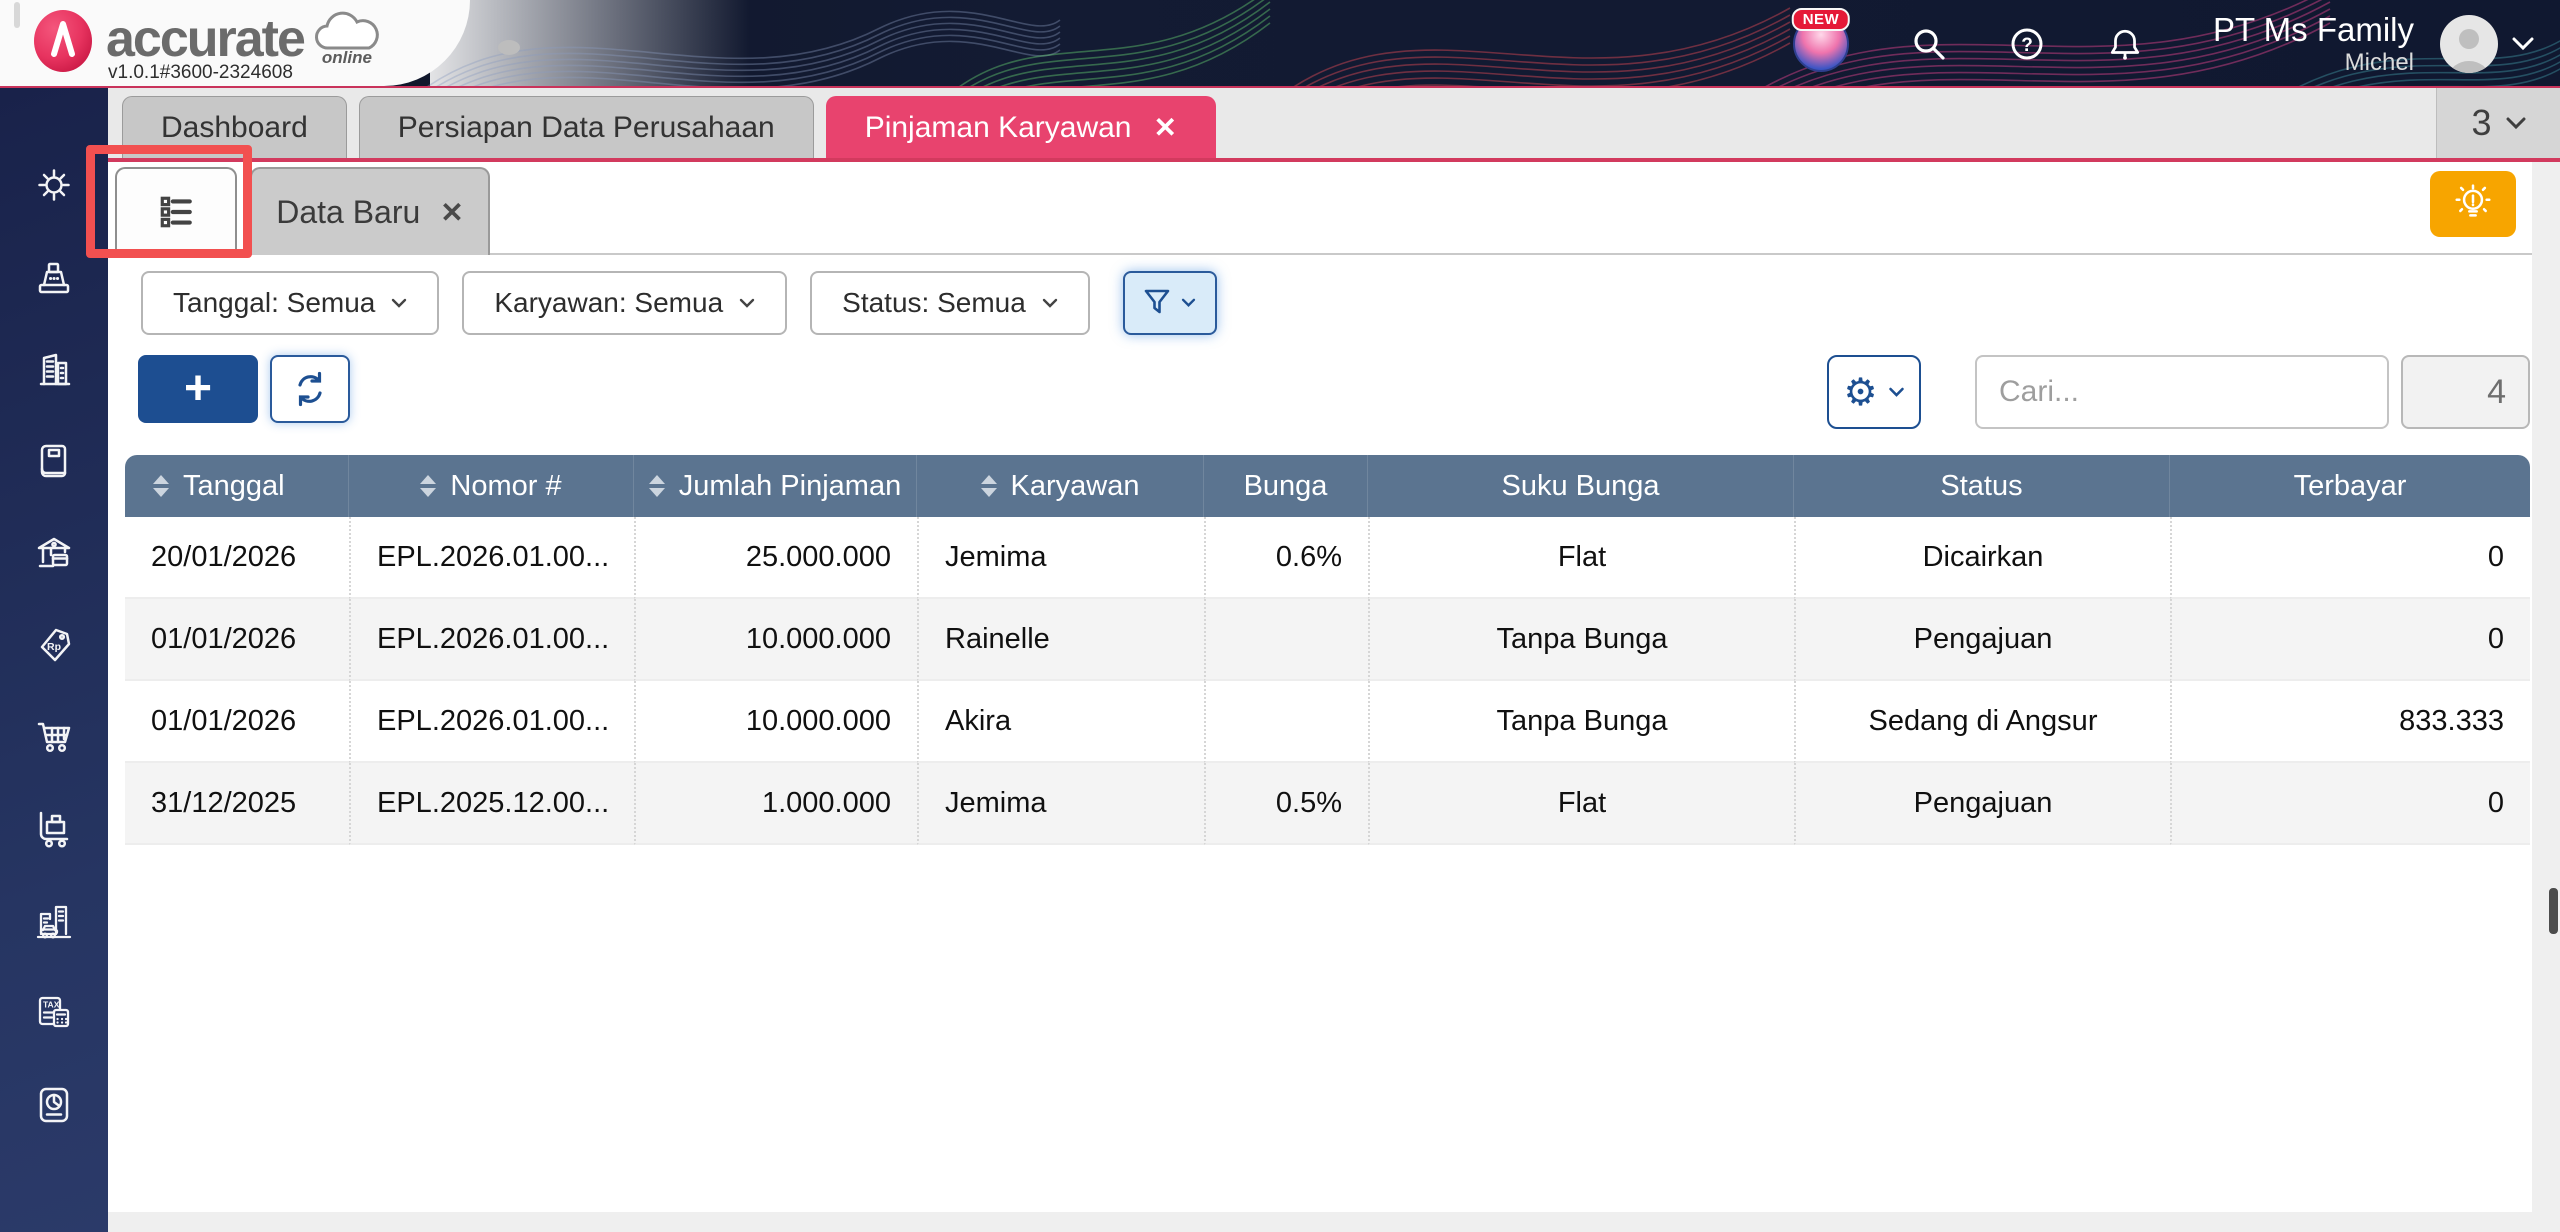 The height and width of the screenshot is (1232, 2560). I want to click on tab-persiapan-data-perusahaan: Persiapan Data Perusahaan, so click(586, 127).